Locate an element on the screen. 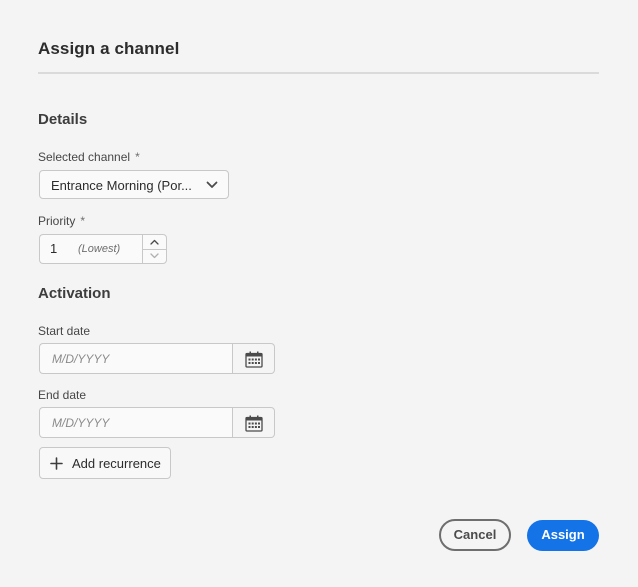 This screenshot has height=587, width=638. add-recurrence-label: Add recurrence is located at coordinates (116, 463).